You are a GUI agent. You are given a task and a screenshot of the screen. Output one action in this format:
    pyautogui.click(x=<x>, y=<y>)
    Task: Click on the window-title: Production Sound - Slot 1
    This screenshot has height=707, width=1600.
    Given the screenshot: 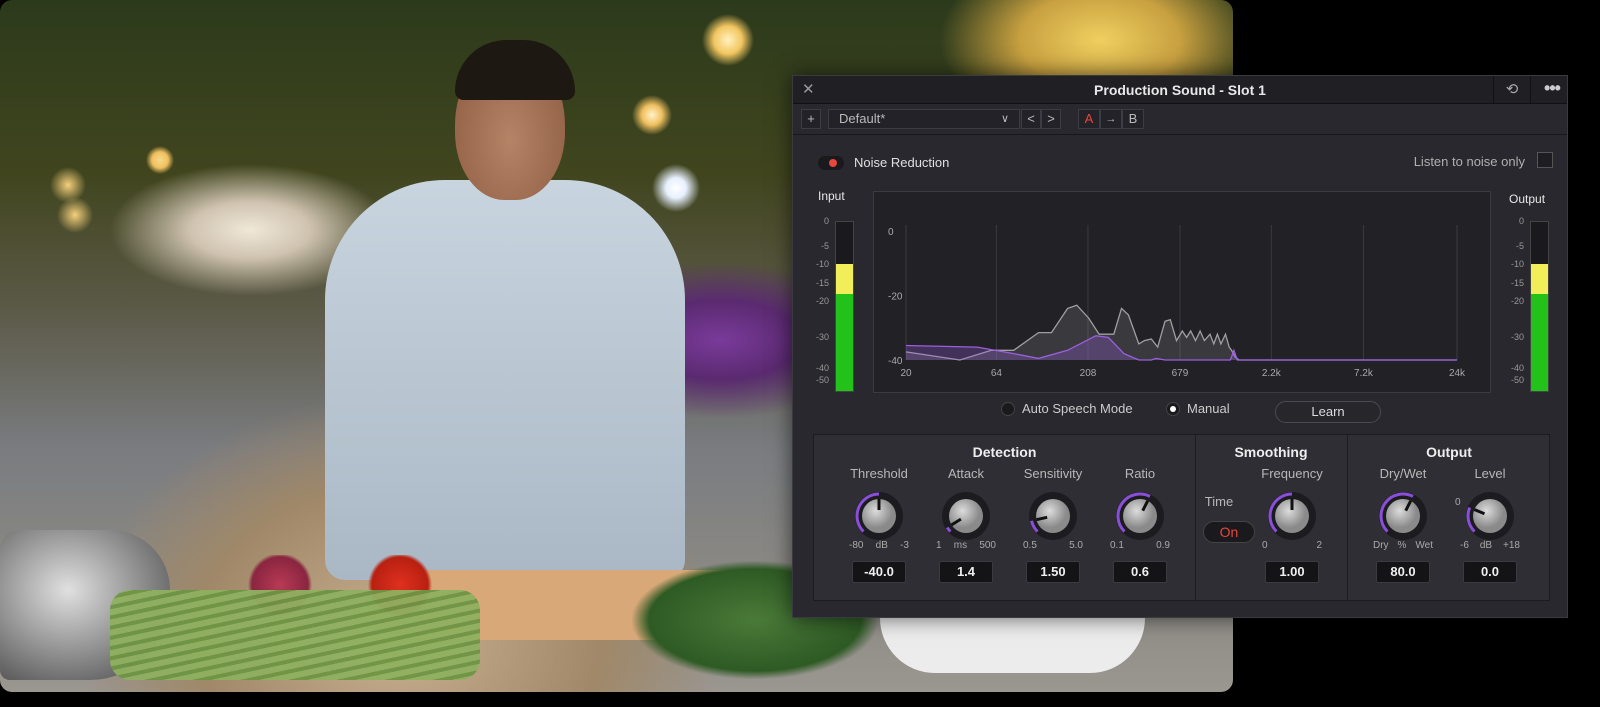 What is the action you would take?
    pyautogui.click(x=1180, y=90)
    